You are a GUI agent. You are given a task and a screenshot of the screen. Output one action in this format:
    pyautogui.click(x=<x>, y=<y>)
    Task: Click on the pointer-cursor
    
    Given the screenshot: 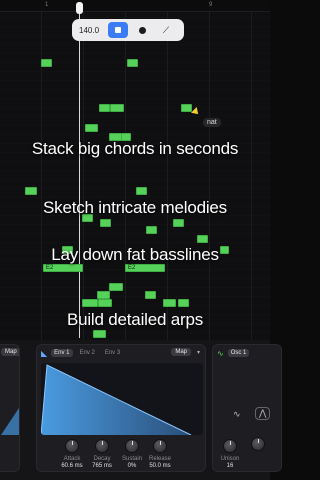 What is the action you would take?
    pyautogui.click(x=196, y=112)
    